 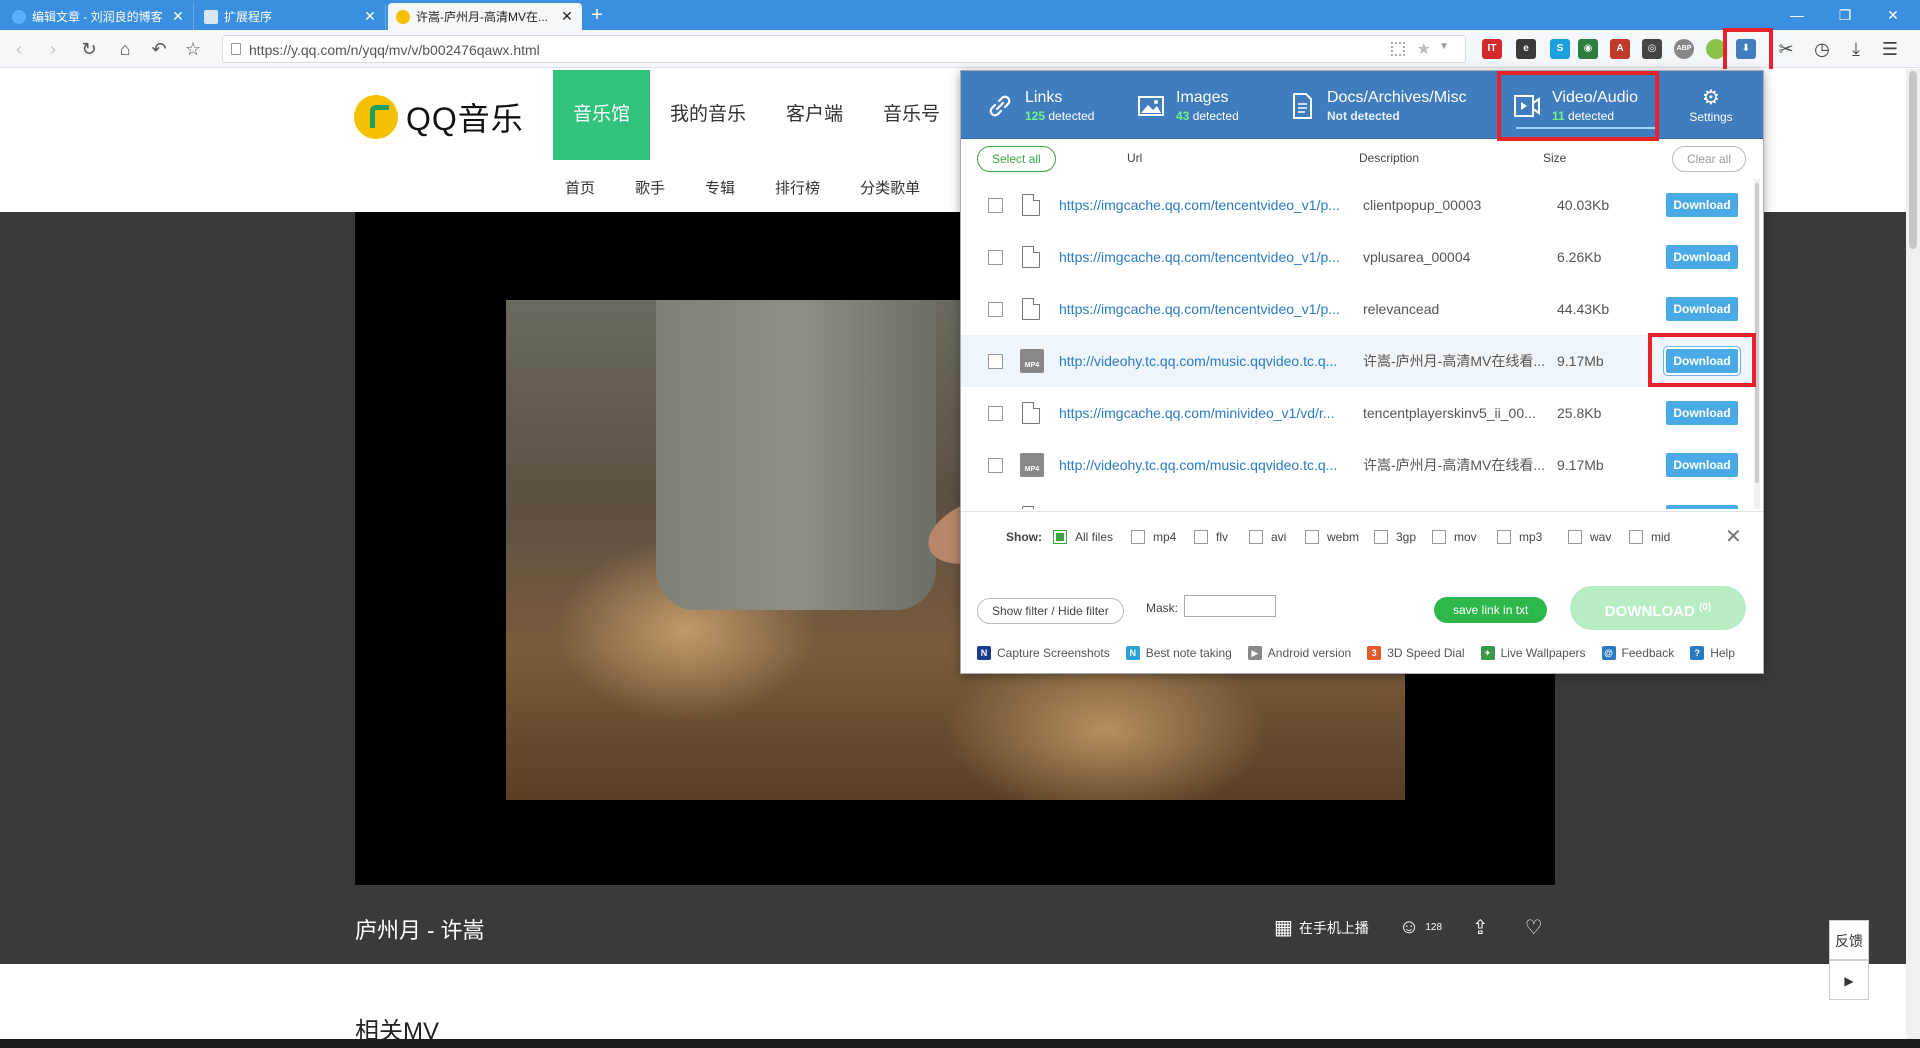 I want to click on download-icon: ⤓, so click(x=1856, y=49).